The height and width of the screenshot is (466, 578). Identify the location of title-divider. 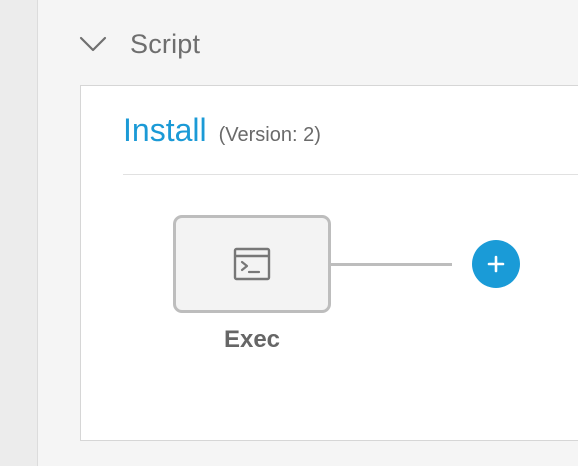
(350, 174).